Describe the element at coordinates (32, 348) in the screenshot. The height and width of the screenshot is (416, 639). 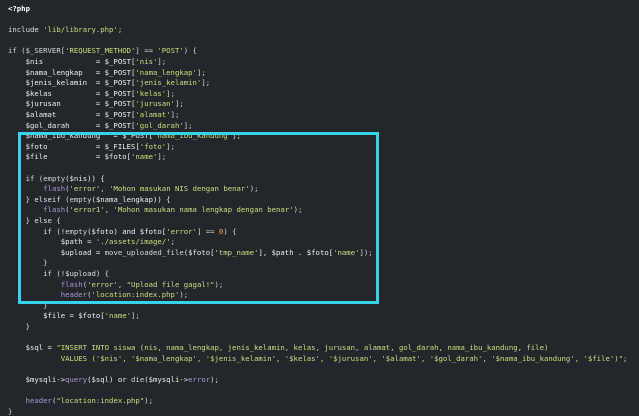
I see `code-token: $sql =` at that location.